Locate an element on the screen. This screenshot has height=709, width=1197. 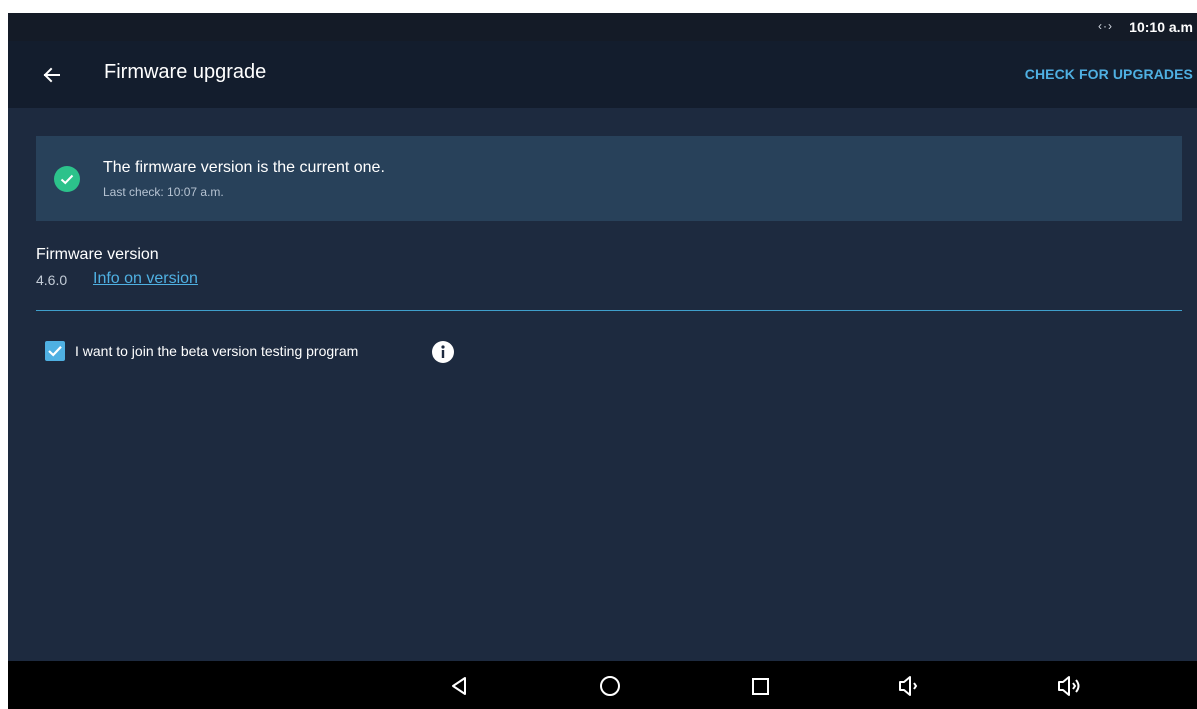
volume-down-icon is located at coordinates (908, 686).